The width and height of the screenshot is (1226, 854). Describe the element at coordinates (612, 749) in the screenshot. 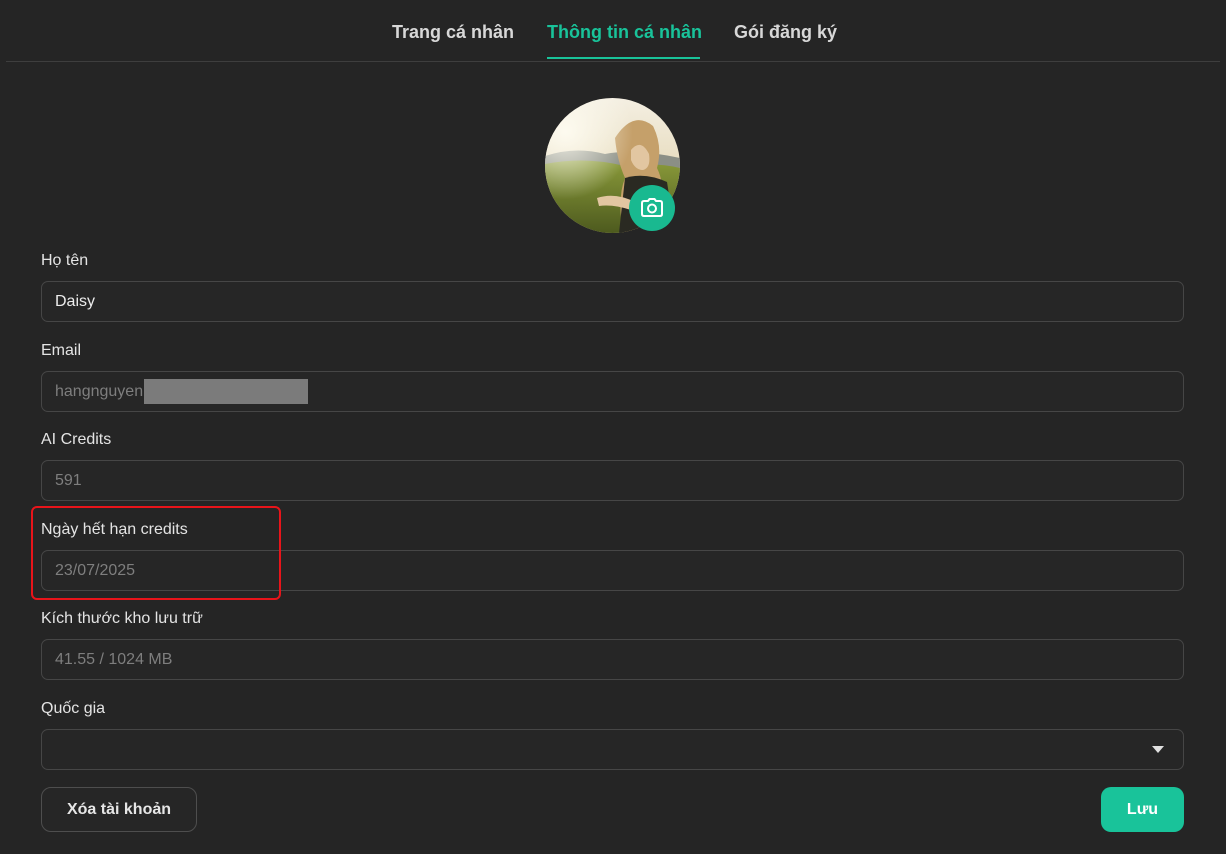

I see `country-select` at that location.